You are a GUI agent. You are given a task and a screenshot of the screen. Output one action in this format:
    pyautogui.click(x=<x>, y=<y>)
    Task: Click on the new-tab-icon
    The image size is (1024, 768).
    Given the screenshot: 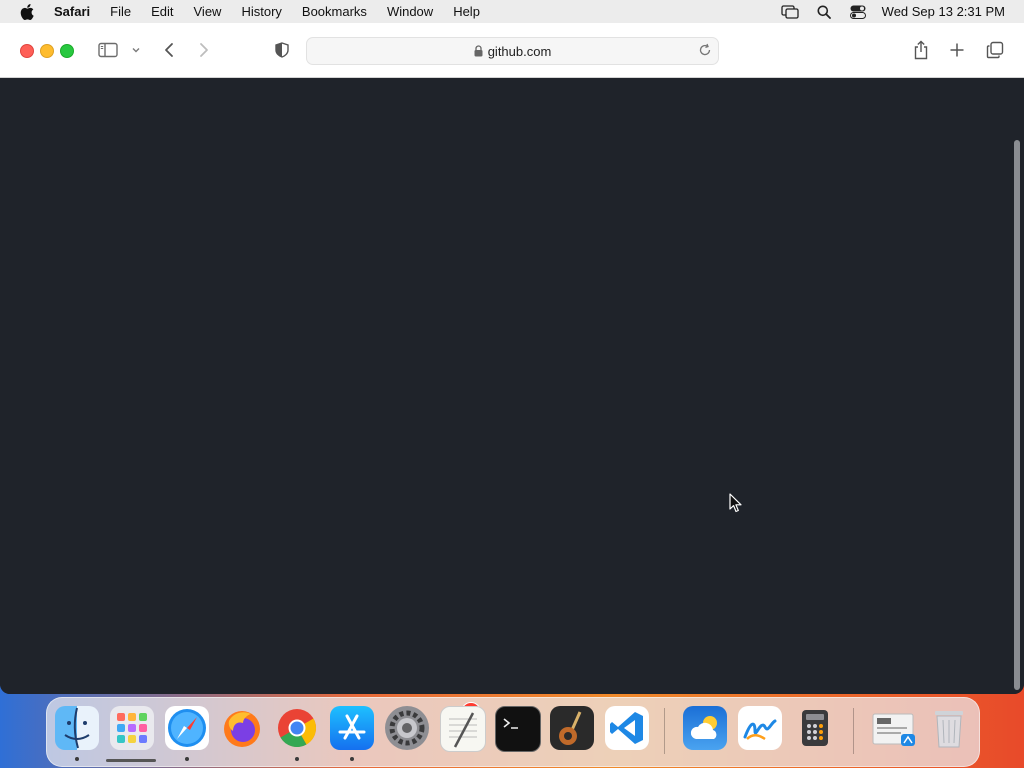 What is the action you would take?
    pyautogui.click(x=957, y=50)
    